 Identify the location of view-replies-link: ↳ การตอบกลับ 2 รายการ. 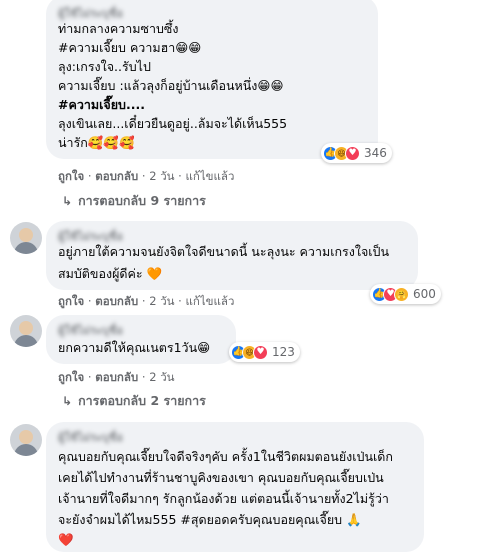
(134, 401).